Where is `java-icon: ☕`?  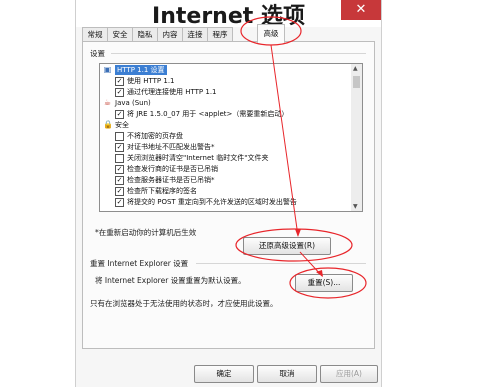 java-icon: ☕ is located at coordinates (107, 102).